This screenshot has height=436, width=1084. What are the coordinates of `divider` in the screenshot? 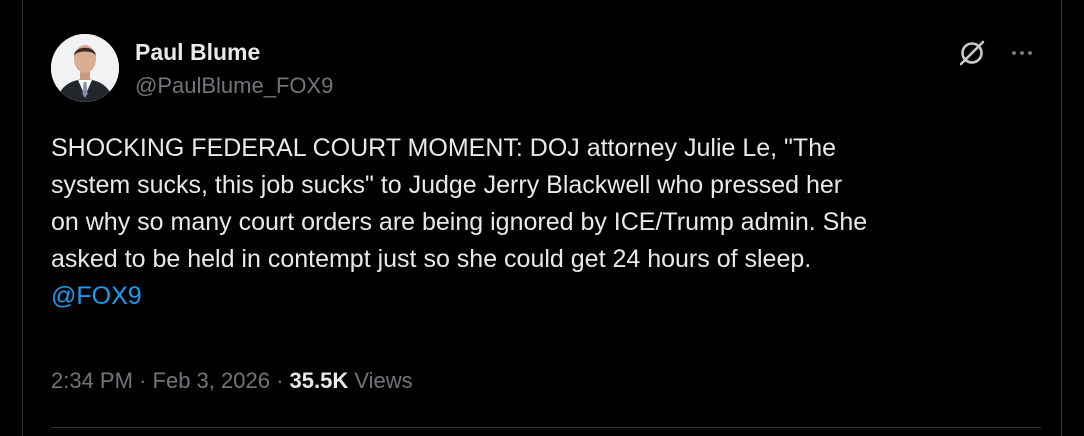 It's located at (546, 427).